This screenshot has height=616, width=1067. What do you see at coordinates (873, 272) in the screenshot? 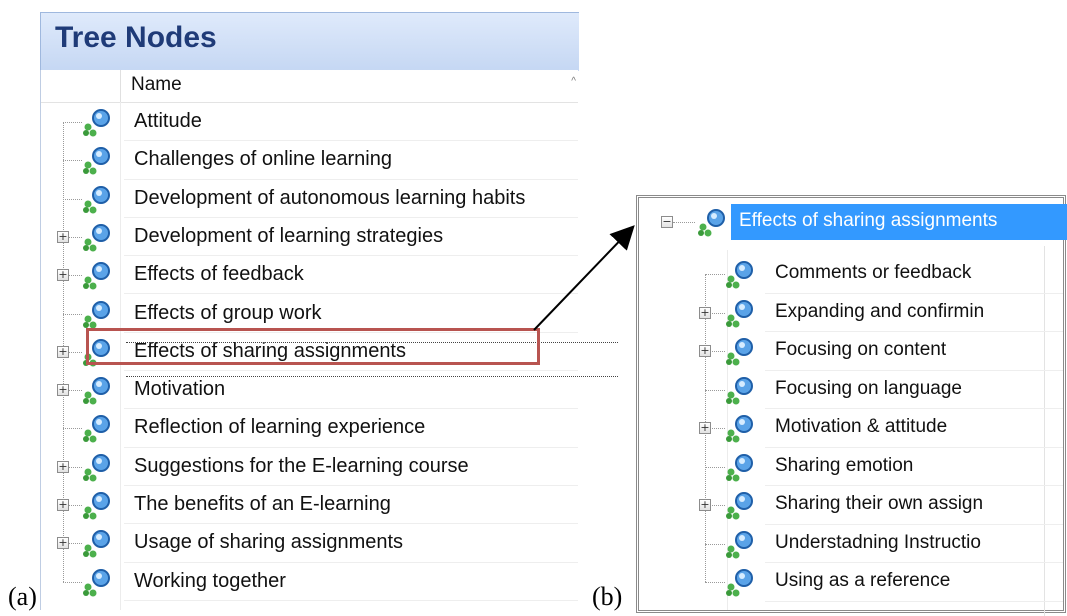
I see `tree-row-label: Comments or feedback` at bounding box center [873, 272].